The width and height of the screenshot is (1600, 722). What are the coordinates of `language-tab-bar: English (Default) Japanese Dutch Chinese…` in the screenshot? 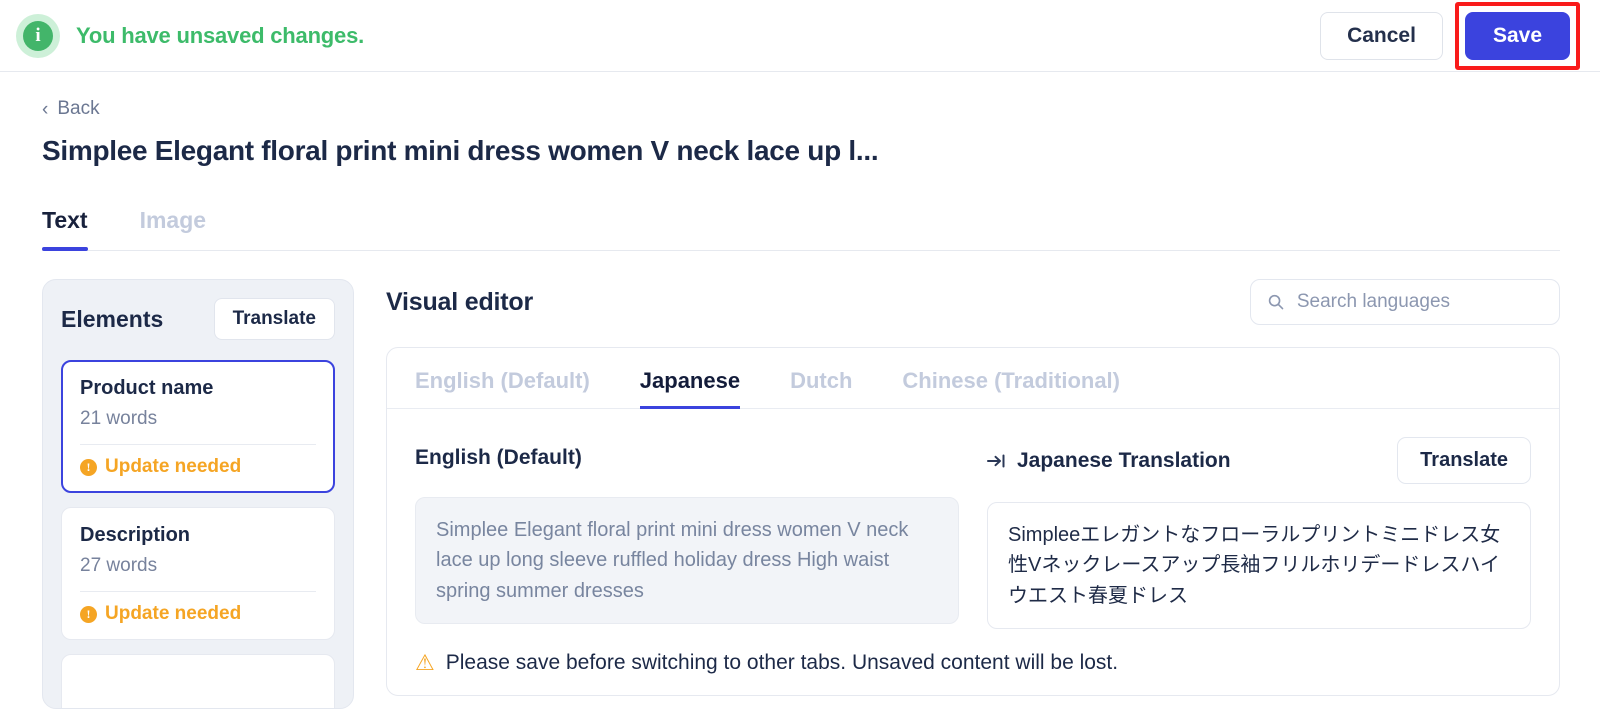 It's located at (973, 378).